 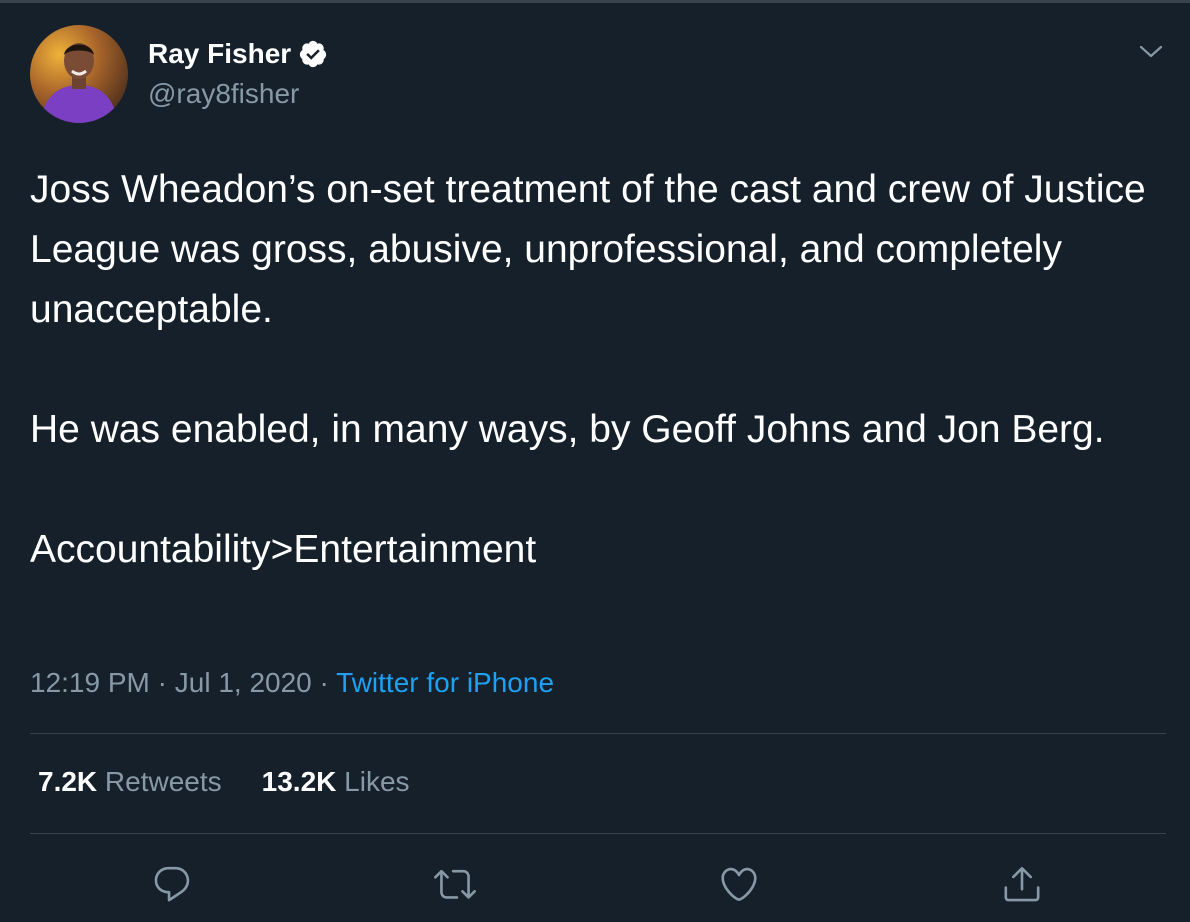 What do you see at coordinates (313, 54) in the screenshot?
I see `verified-badge-icon` at bounding box center [313, 54].